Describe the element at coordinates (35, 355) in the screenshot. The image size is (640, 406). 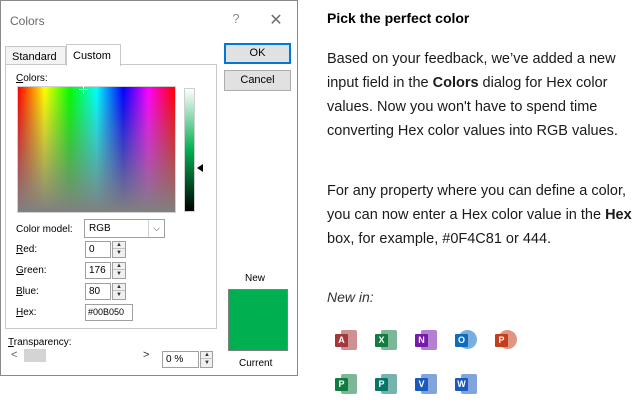
I see `transparency-thumb` at that location.